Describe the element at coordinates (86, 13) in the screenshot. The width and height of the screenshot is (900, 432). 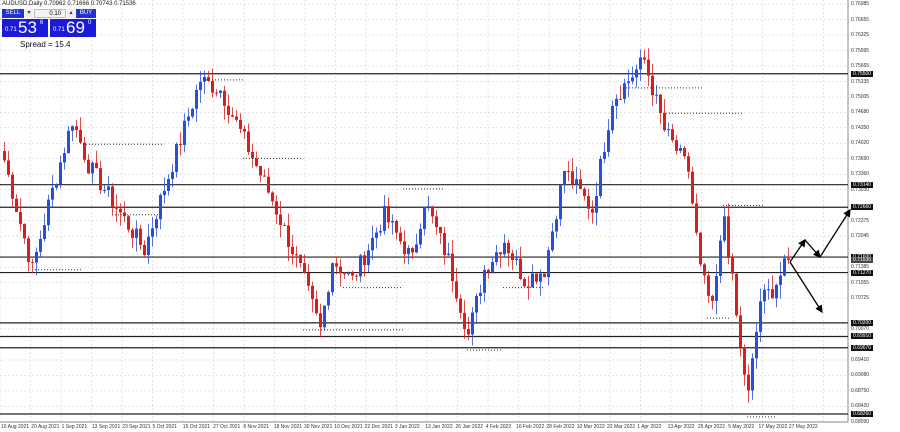
I see `buy-button: BUY` at that location.